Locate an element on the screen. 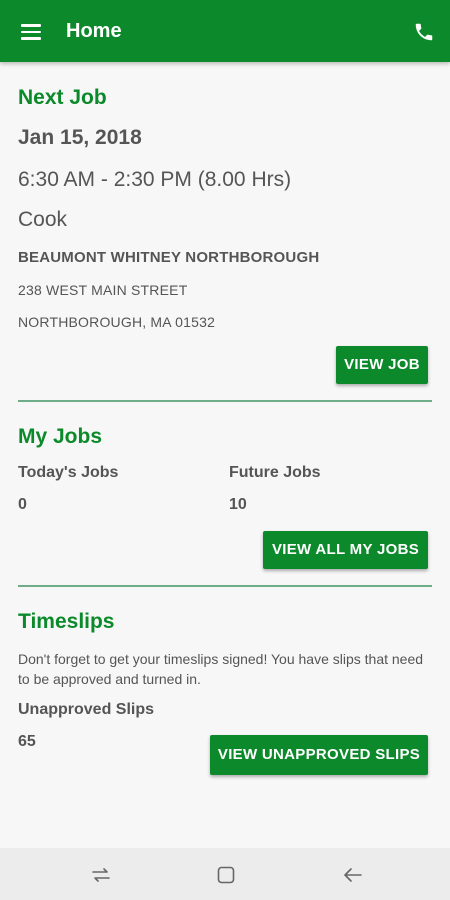  view-job-button: VIEW JOB is located at coordinates (382, 365).